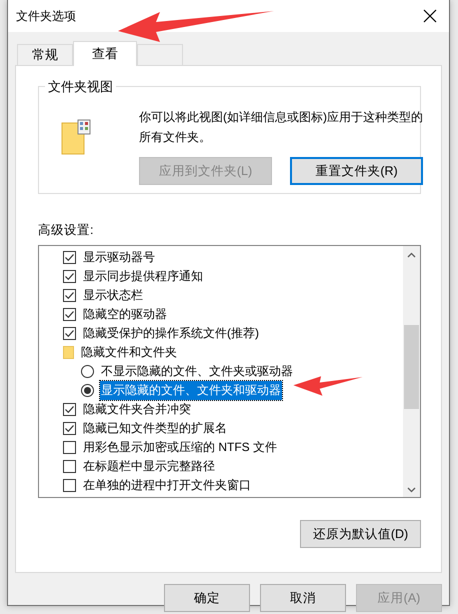 The width and height of the screenshot is (458, 614). I want to click on option-label: 显示驱动器号, so click(119, 257).